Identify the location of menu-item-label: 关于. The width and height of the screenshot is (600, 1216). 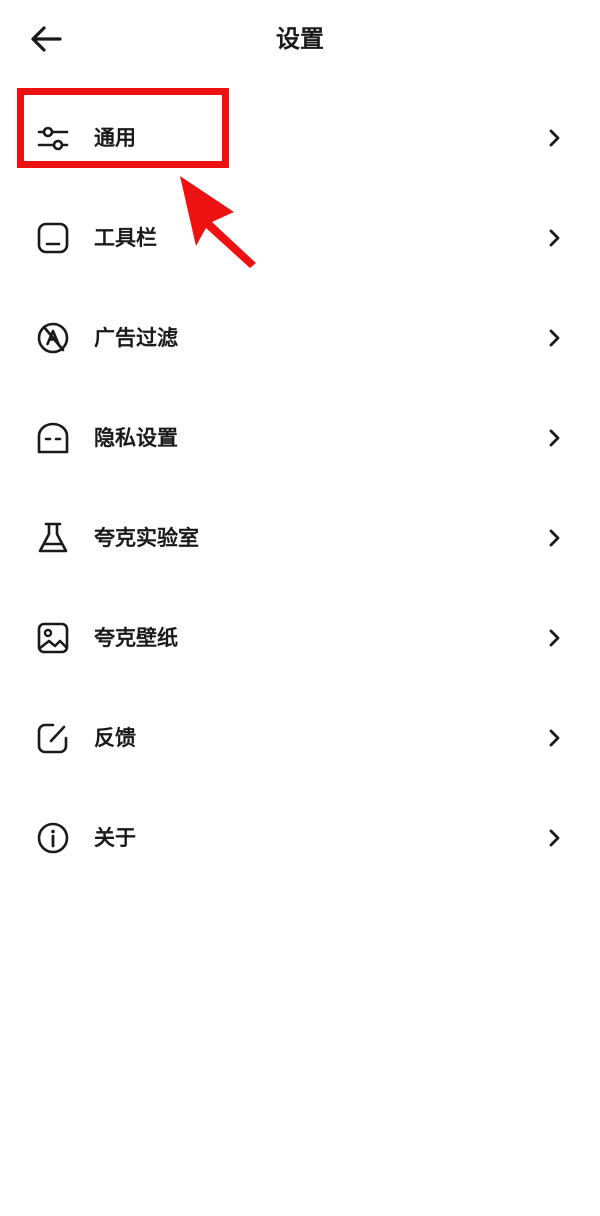
(115, 838).